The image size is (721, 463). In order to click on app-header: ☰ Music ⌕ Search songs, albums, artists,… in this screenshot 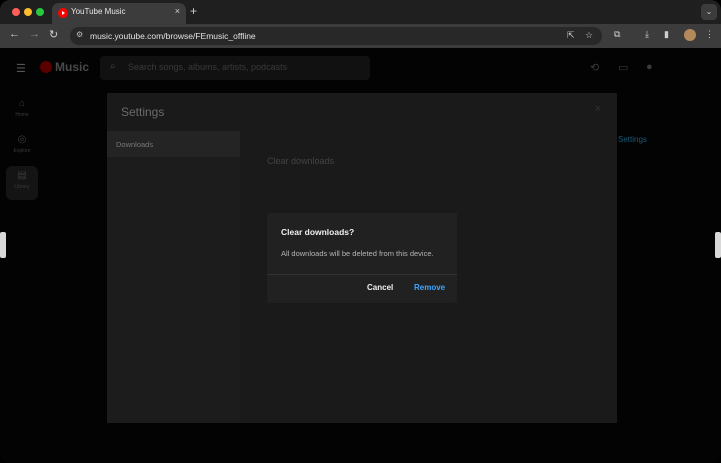, I will do `click(360, 68)`.